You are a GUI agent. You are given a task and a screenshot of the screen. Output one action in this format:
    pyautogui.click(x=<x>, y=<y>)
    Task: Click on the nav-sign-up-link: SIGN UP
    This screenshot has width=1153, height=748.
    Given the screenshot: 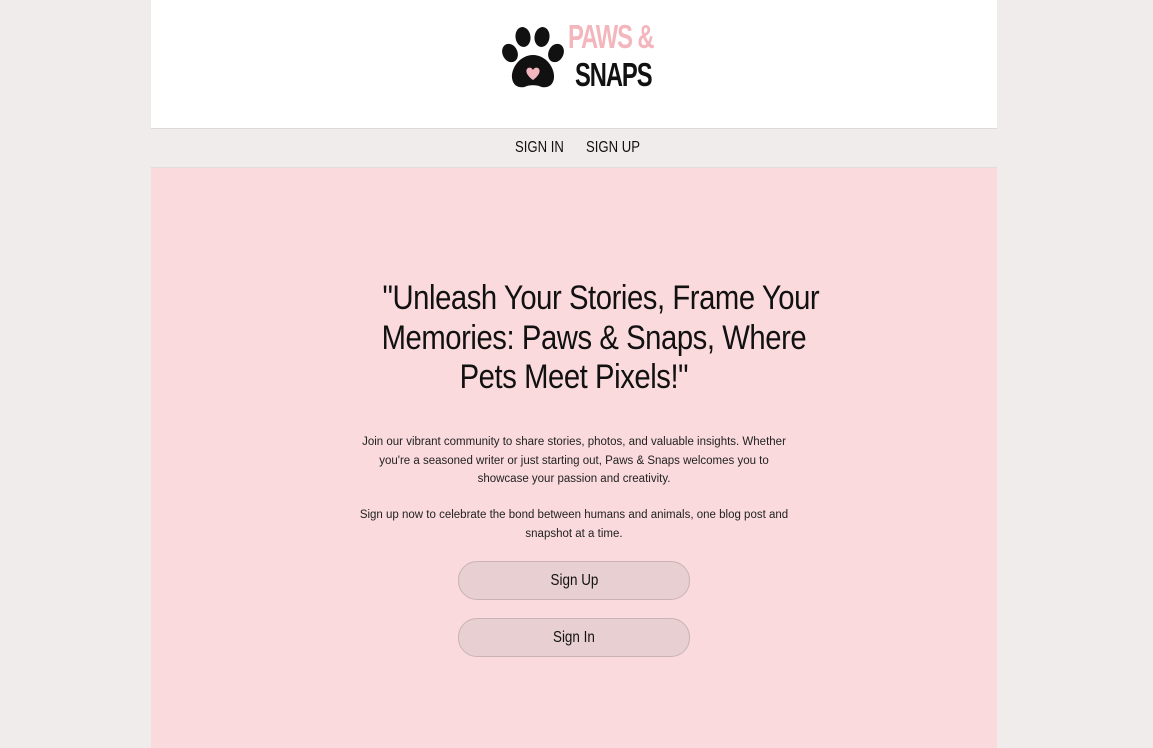 What is the action you would take?
    pyautogui.click(x=613, y=148)
    